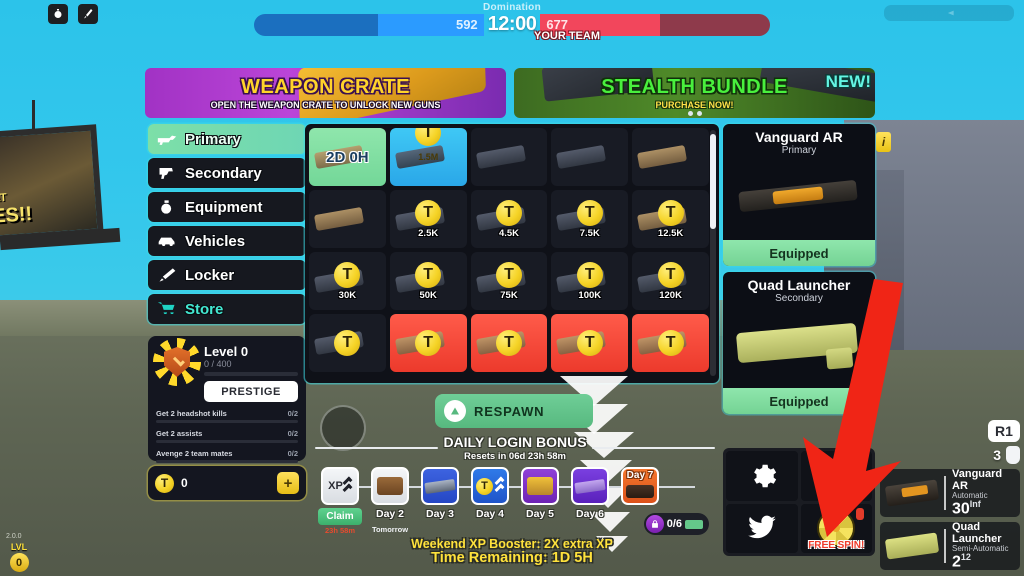 The width and height of the screenshot is (1024, 576). What do you see at coordinates (670, 219) in the screenshot?
I see `weapon-cell-r2-c5: T 12.5K` at bounding box center [670, 219].